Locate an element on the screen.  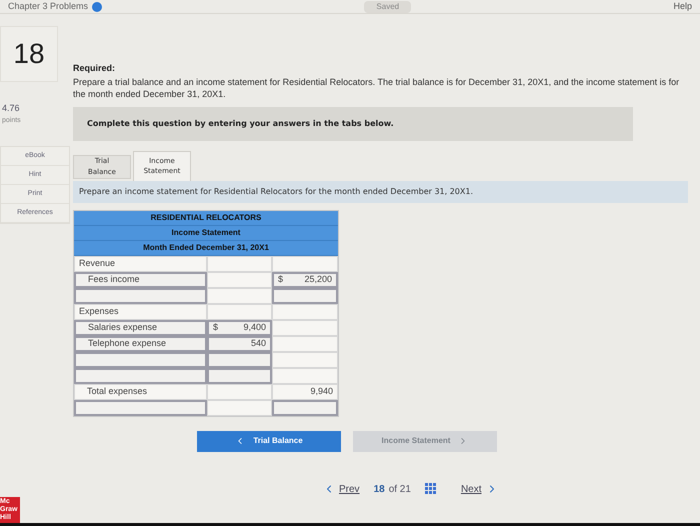
required-label: Required: is located at coordinates (94, 68).